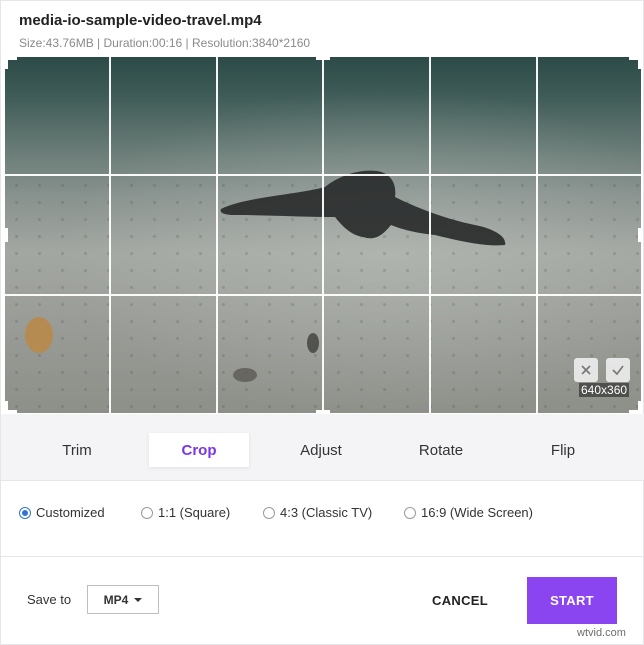 This screenshot has width=644, height=645. I want to click on tab-adjust: Adjust, so click(321, 450).